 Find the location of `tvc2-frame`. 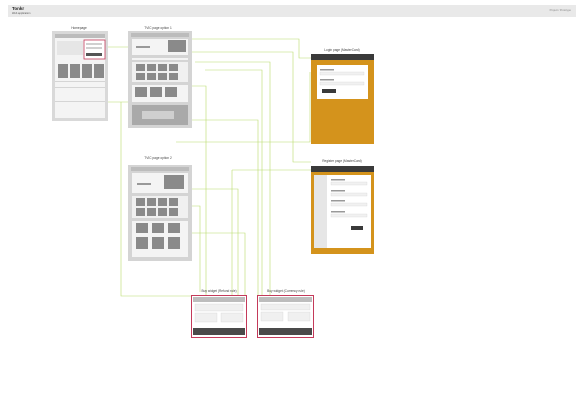

tvc2-frame is located at coordinates (160, 213).